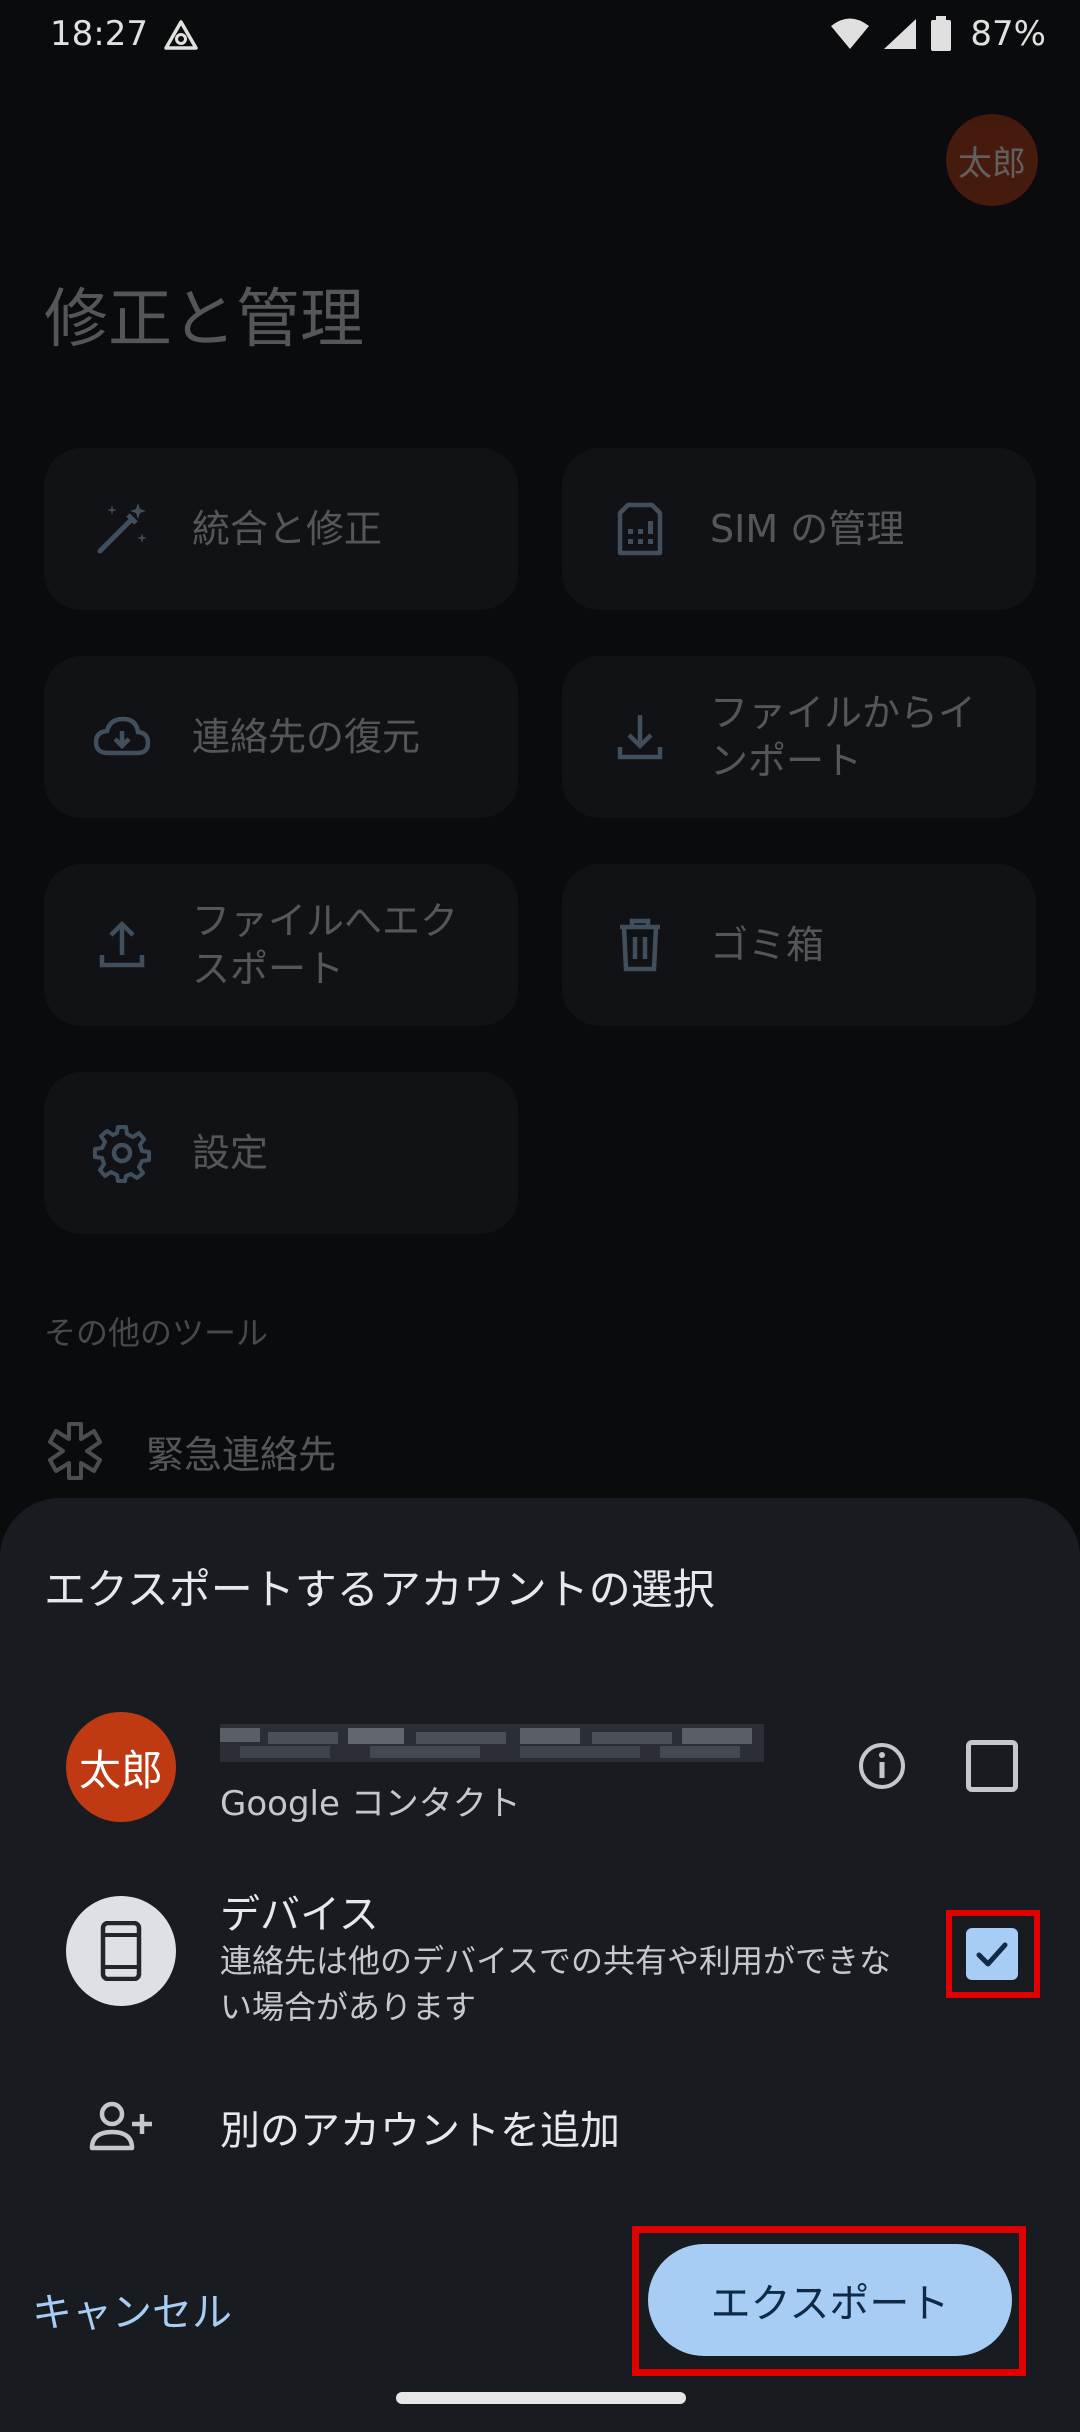  Describe the element at coordinates (492, 1743) in the screenshot. I see `redacted-email-address` at that location.